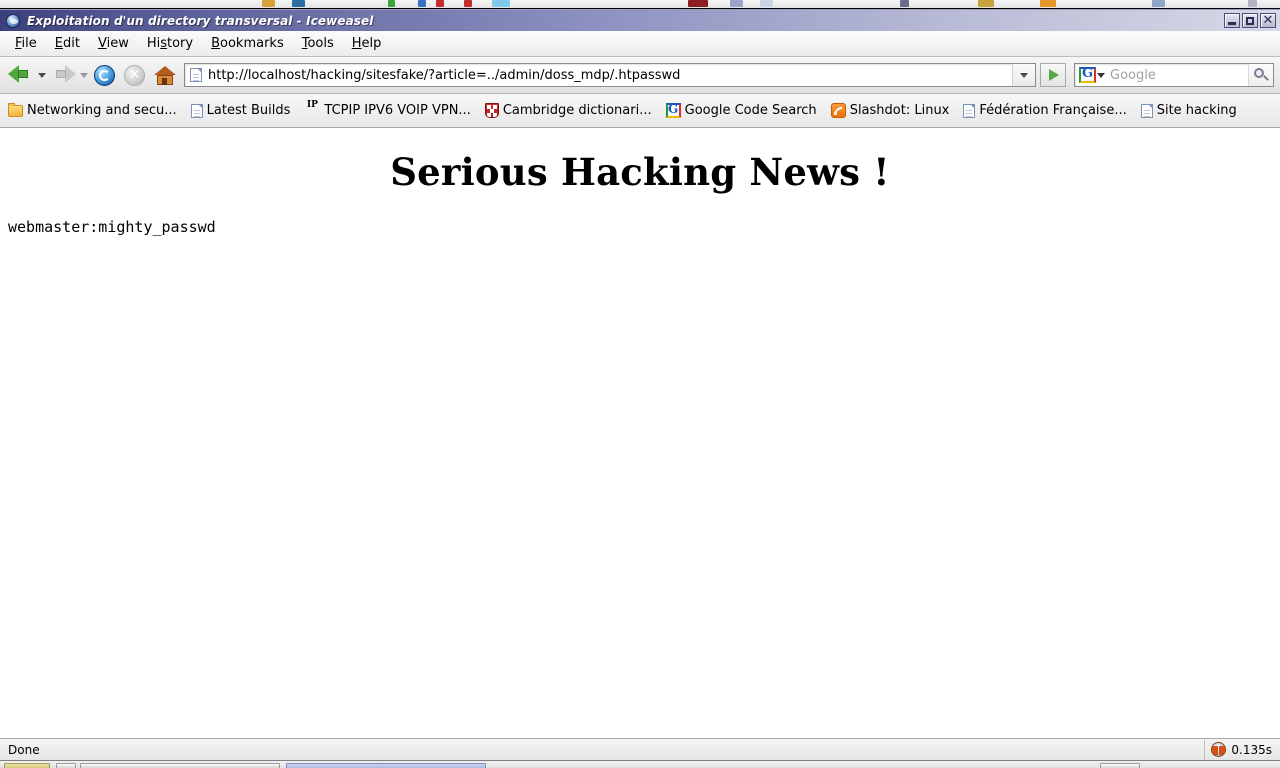 The height and width of the screenshot is (768, 1280). I want to click on home-icon, so click(165, 75).